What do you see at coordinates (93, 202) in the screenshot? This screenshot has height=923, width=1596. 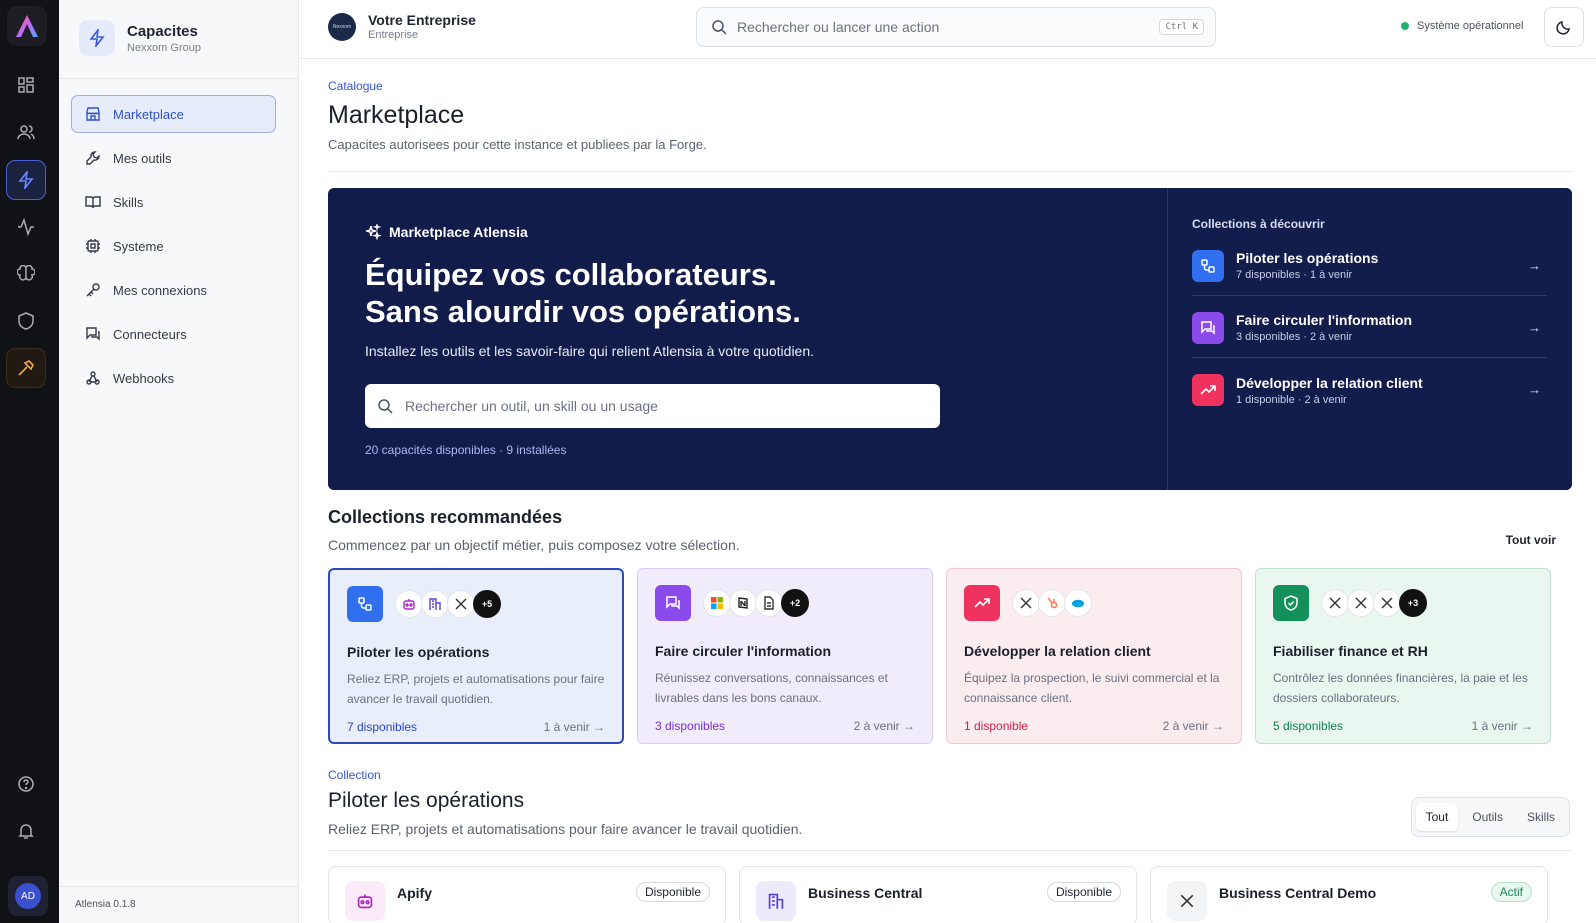 I see `book-icon` at bounding box center [93, 202].